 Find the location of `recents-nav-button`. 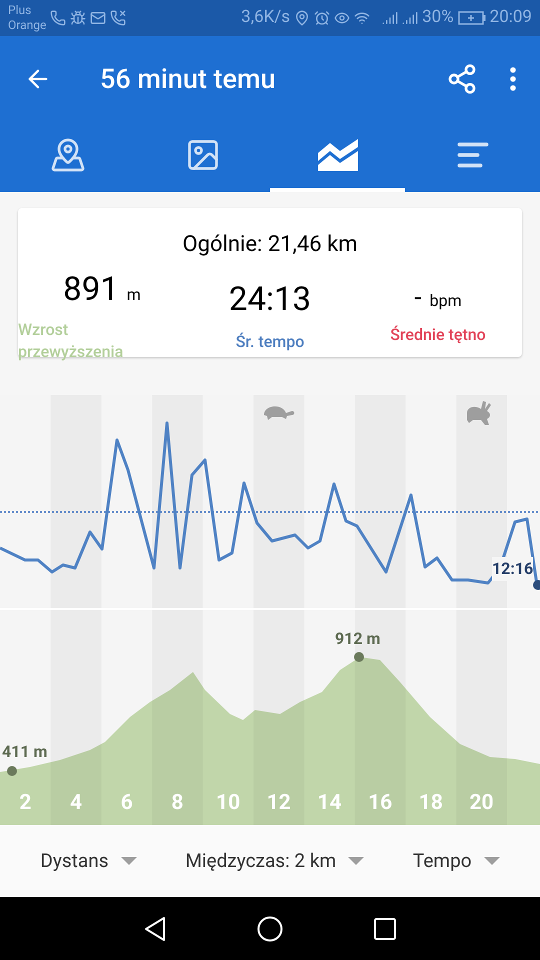

recents-nav-button is located at coordinates (385, 928).